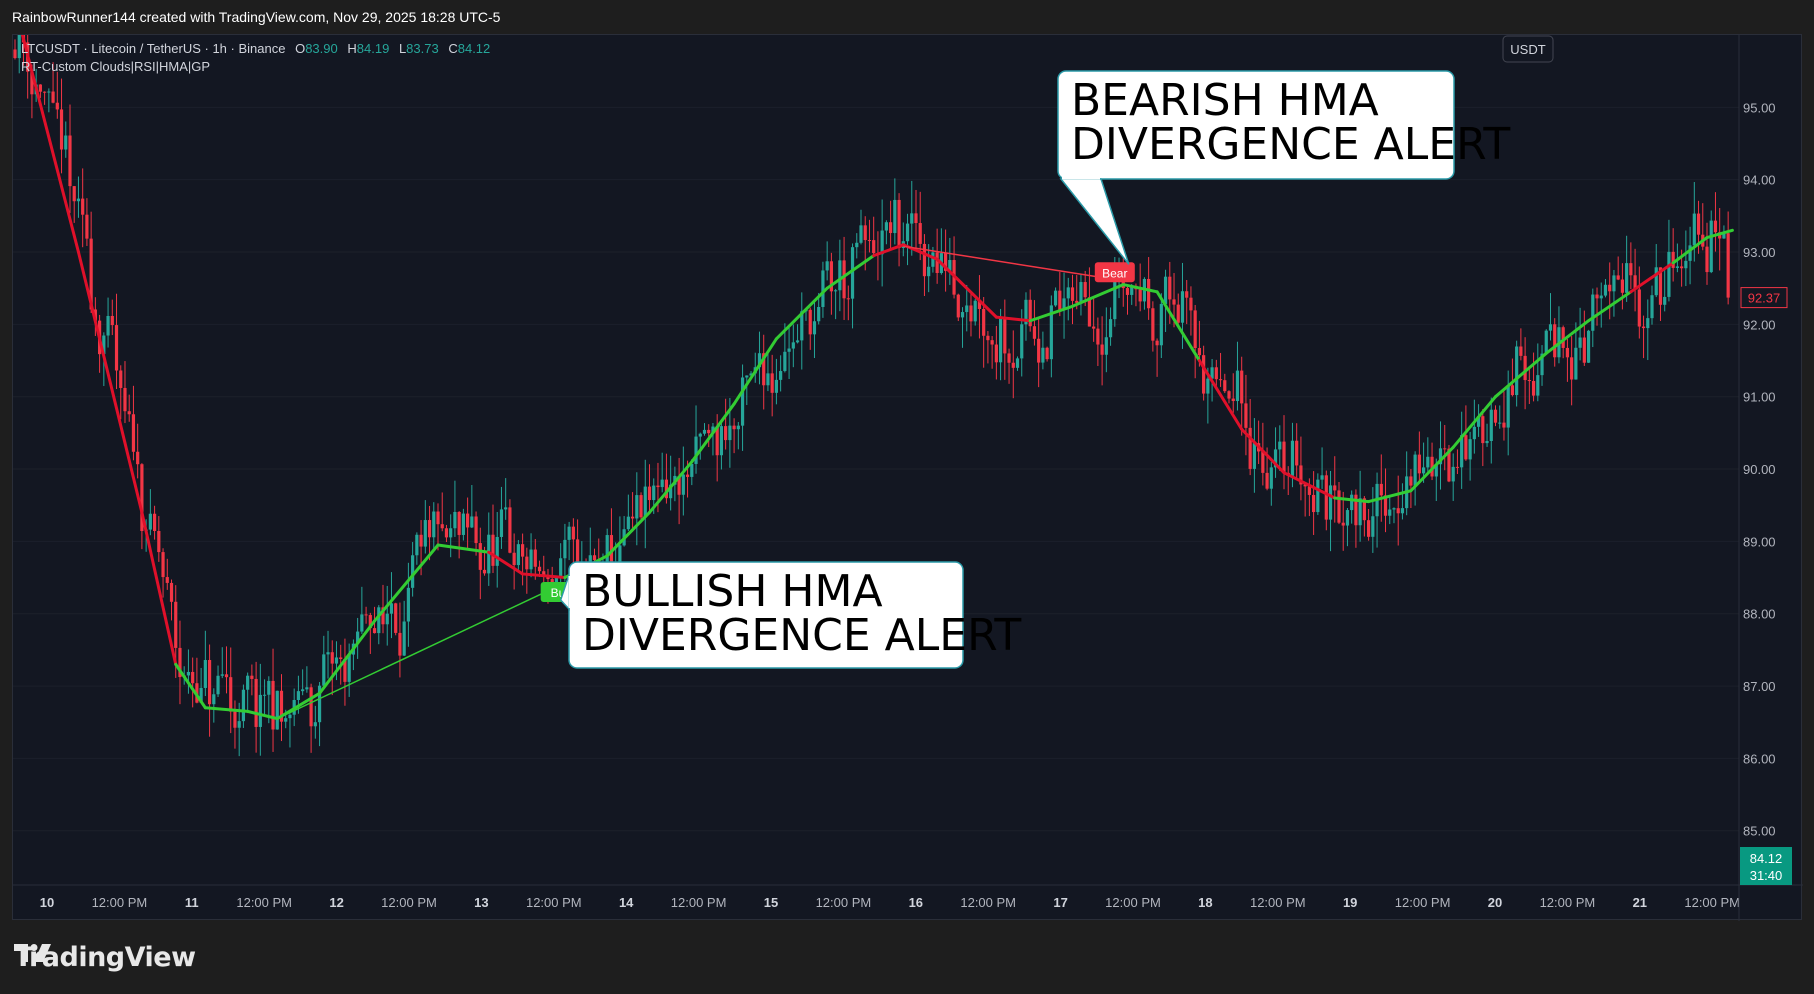 The height and width of the screenshot is (994, 1814). What do you see at coordinates (1759, 614) in the screenshot?
I see `y-tick-label: 88.00` at bounding box center [1759, 614].